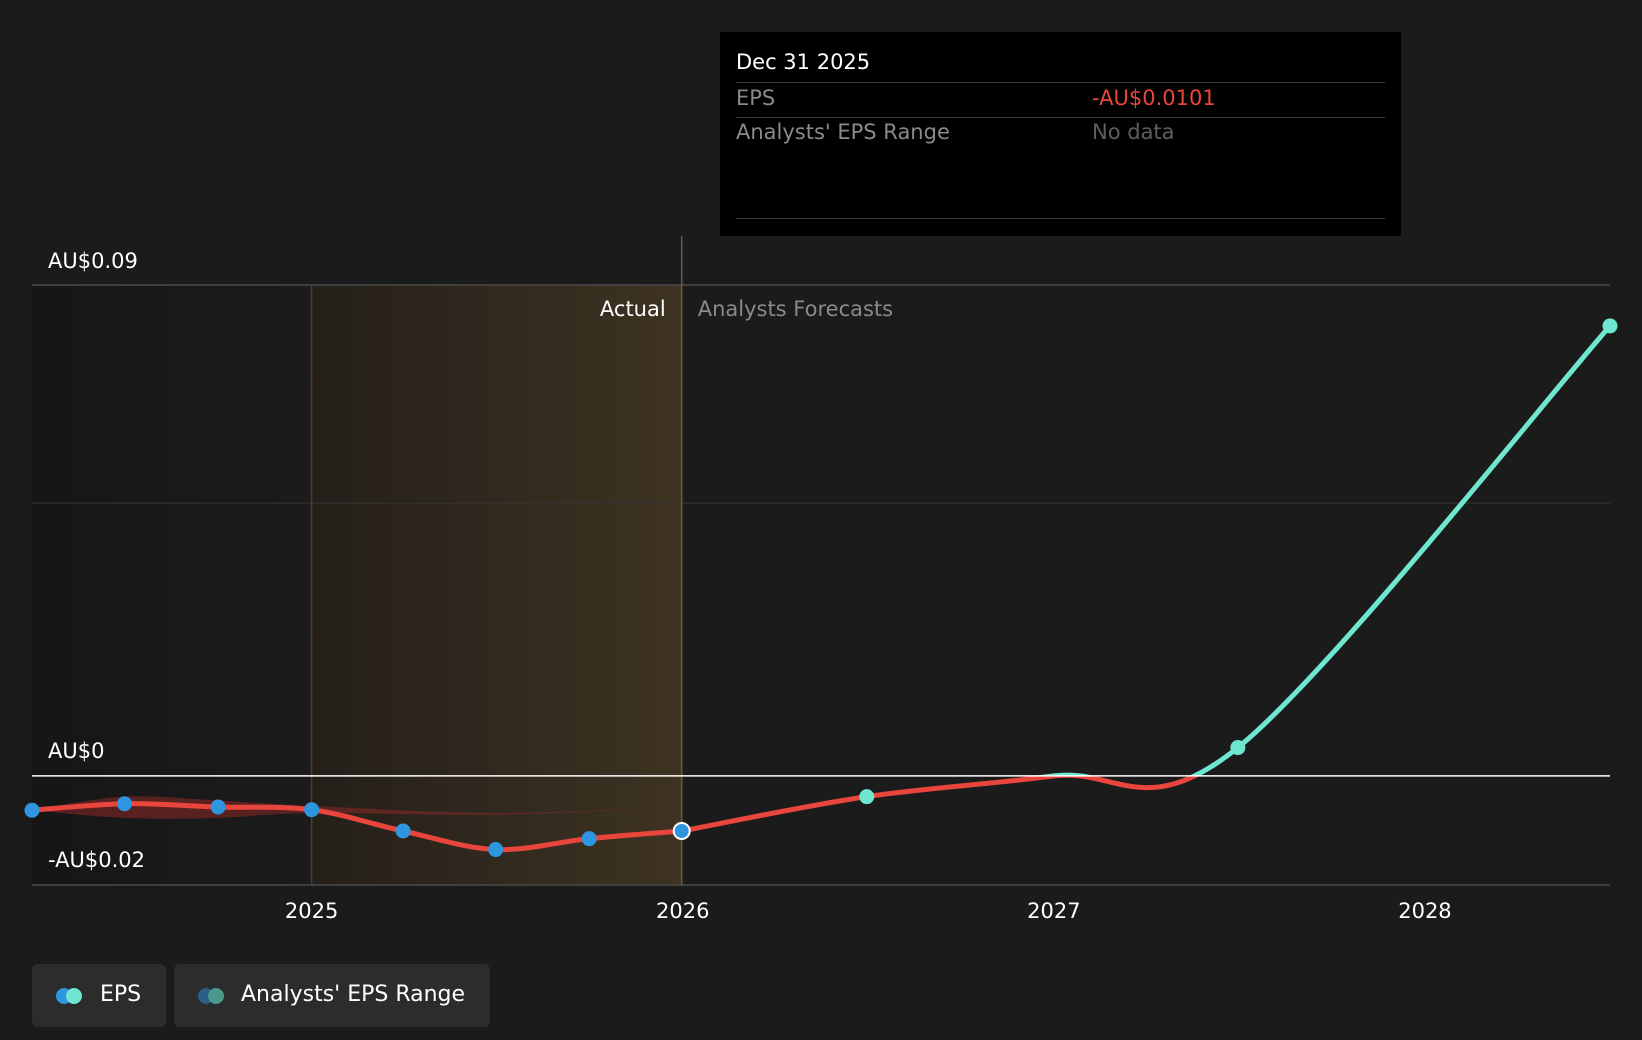 The image size is (1642, 1040). I want to click on forecast-section-label: Analysts Forecasts, so click(795, 309).